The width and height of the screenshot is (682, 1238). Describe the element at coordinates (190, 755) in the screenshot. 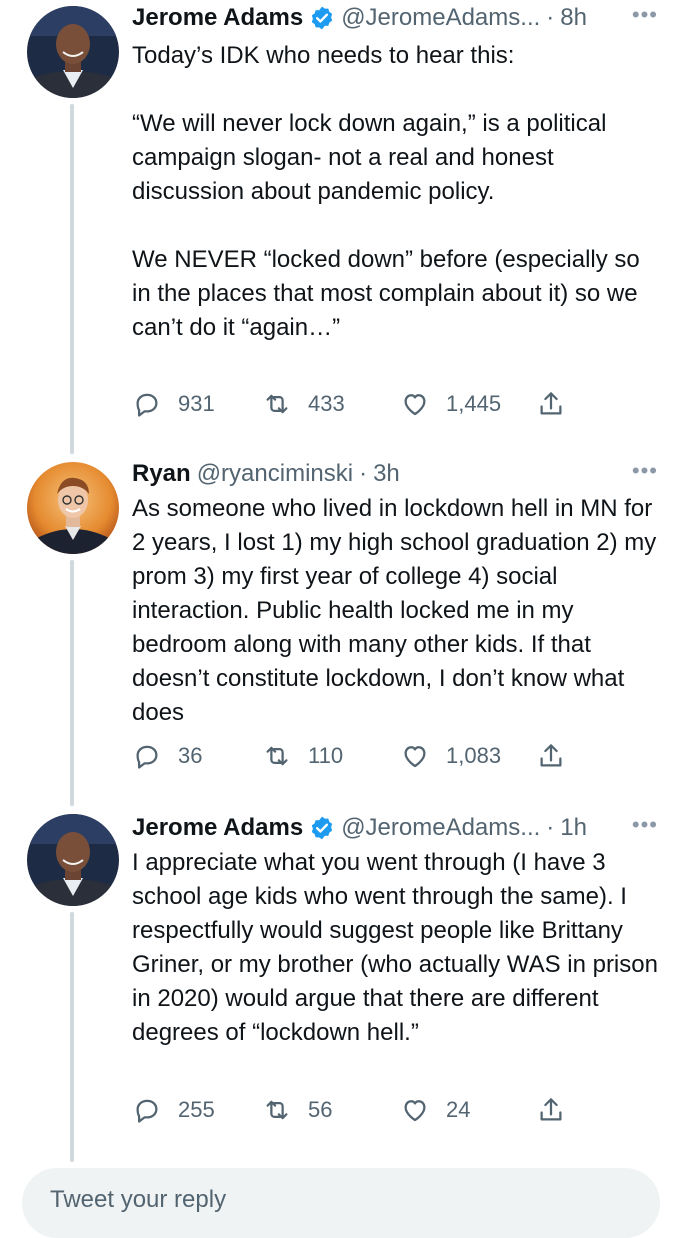

I see `reply-count: 36` at that location.